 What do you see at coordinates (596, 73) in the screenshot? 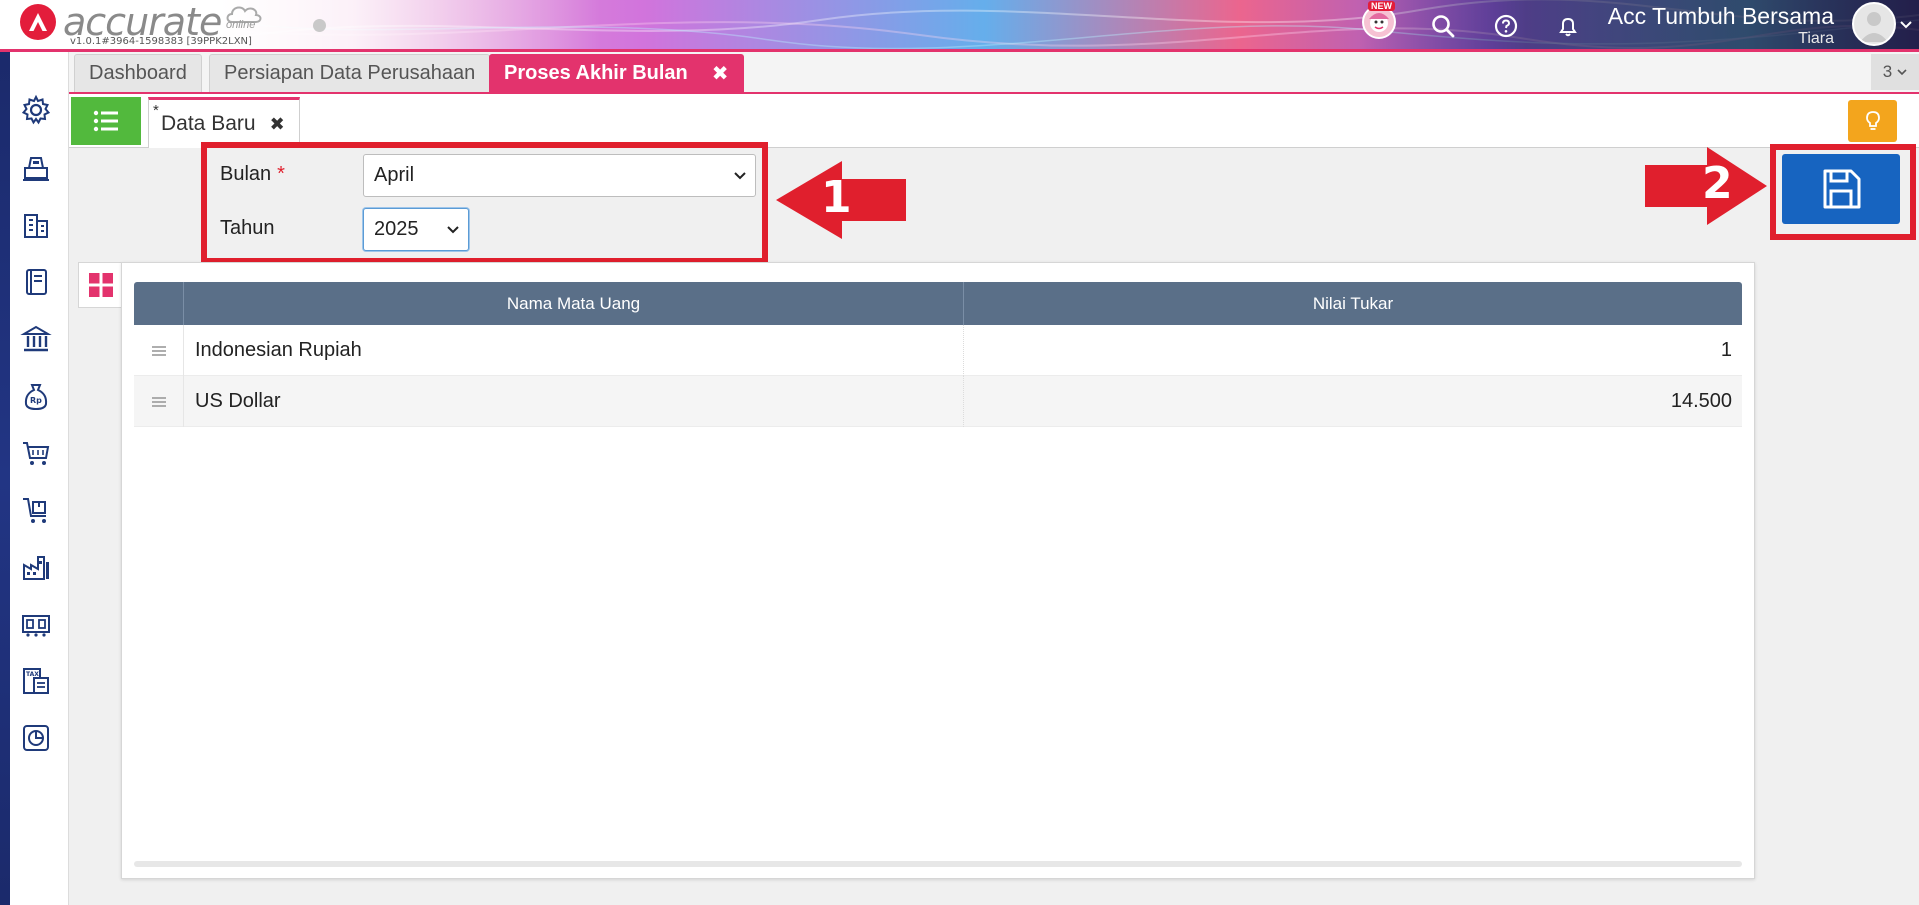
I see `tab-label: Proses Akhir Bulan` at bounding box center [596, 73].